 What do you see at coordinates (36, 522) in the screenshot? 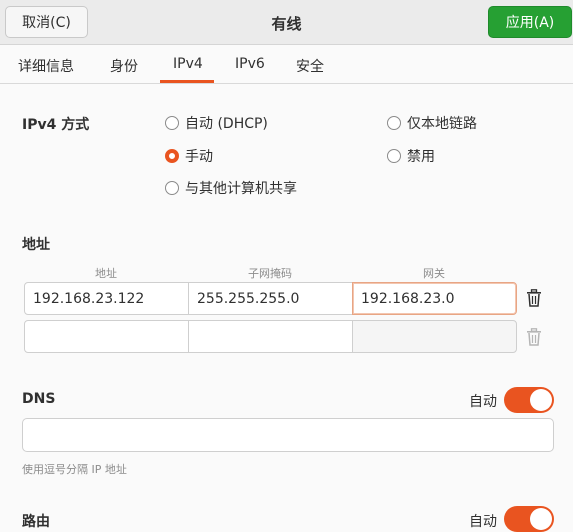
I see `routes-label: 路由` at bounding box center [36, 522].